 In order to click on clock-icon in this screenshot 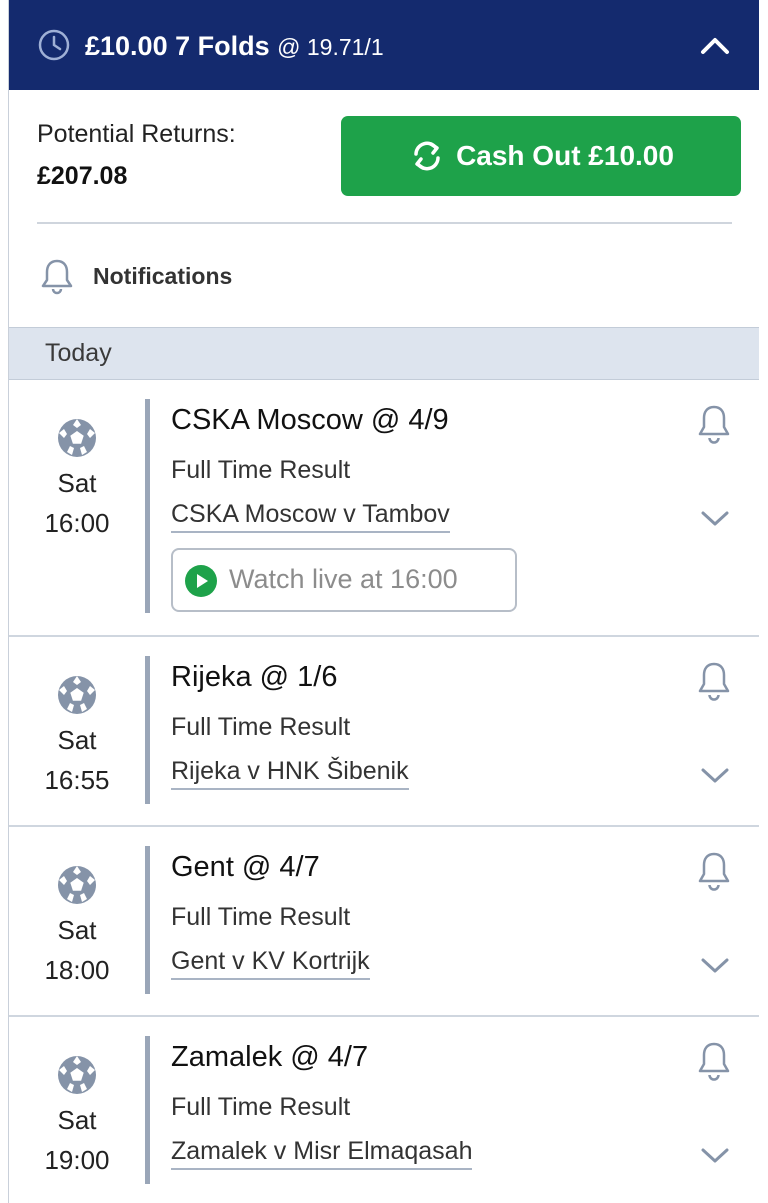, I will do `click(54, 45)`.